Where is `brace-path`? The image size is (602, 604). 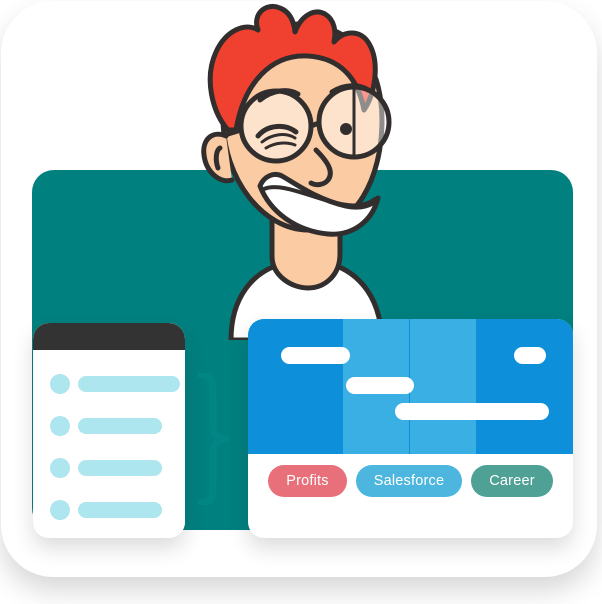
brace-path is located at coordinates (214, 439).